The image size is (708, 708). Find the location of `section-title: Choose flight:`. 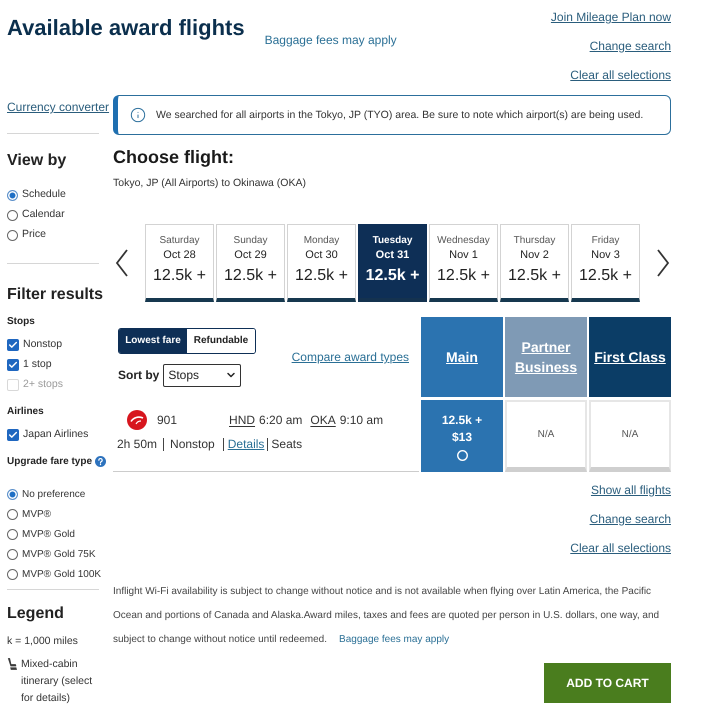

section-title: Choose flight: is located at coordinates (174, 157).